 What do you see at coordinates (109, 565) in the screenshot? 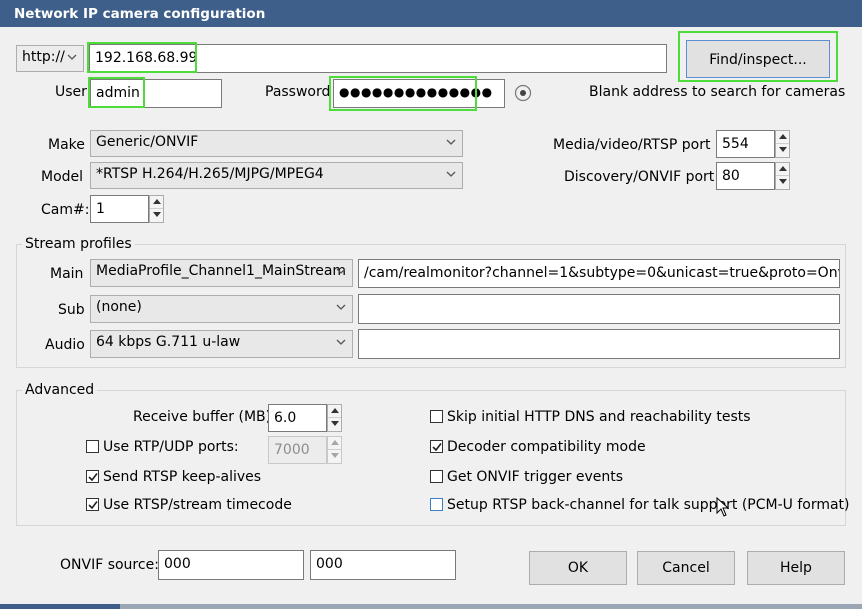
I see `onvif-source-label: ONVIF source:` at bounding box center [109, 565].